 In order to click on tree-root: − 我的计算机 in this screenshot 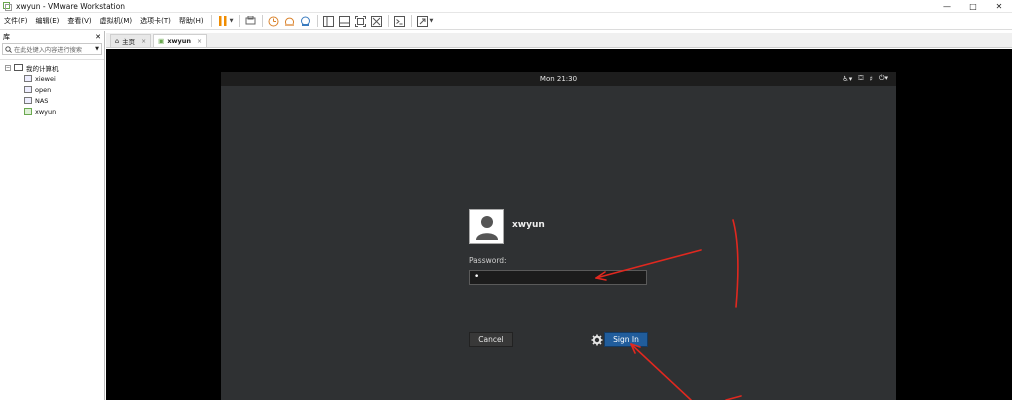, I will do `click(52, 67)`.